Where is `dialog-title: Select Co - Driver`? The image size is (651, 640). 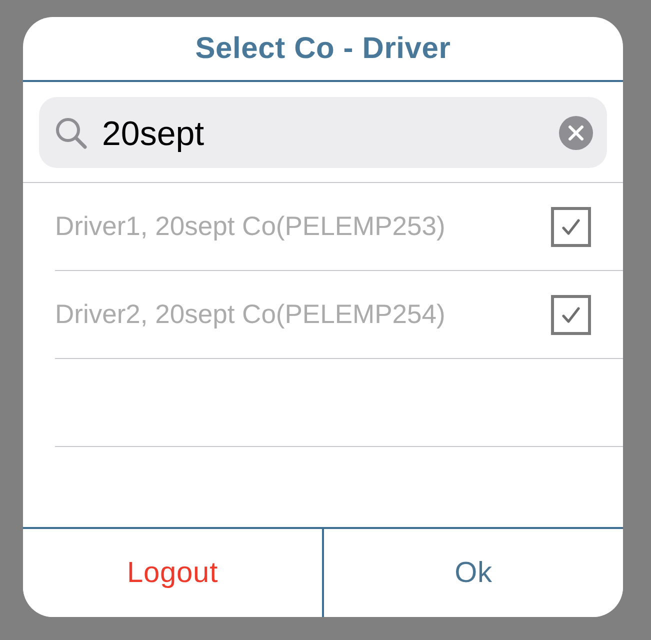 dialog-title: Select Co - Driver is located at coordinates (323, 49).